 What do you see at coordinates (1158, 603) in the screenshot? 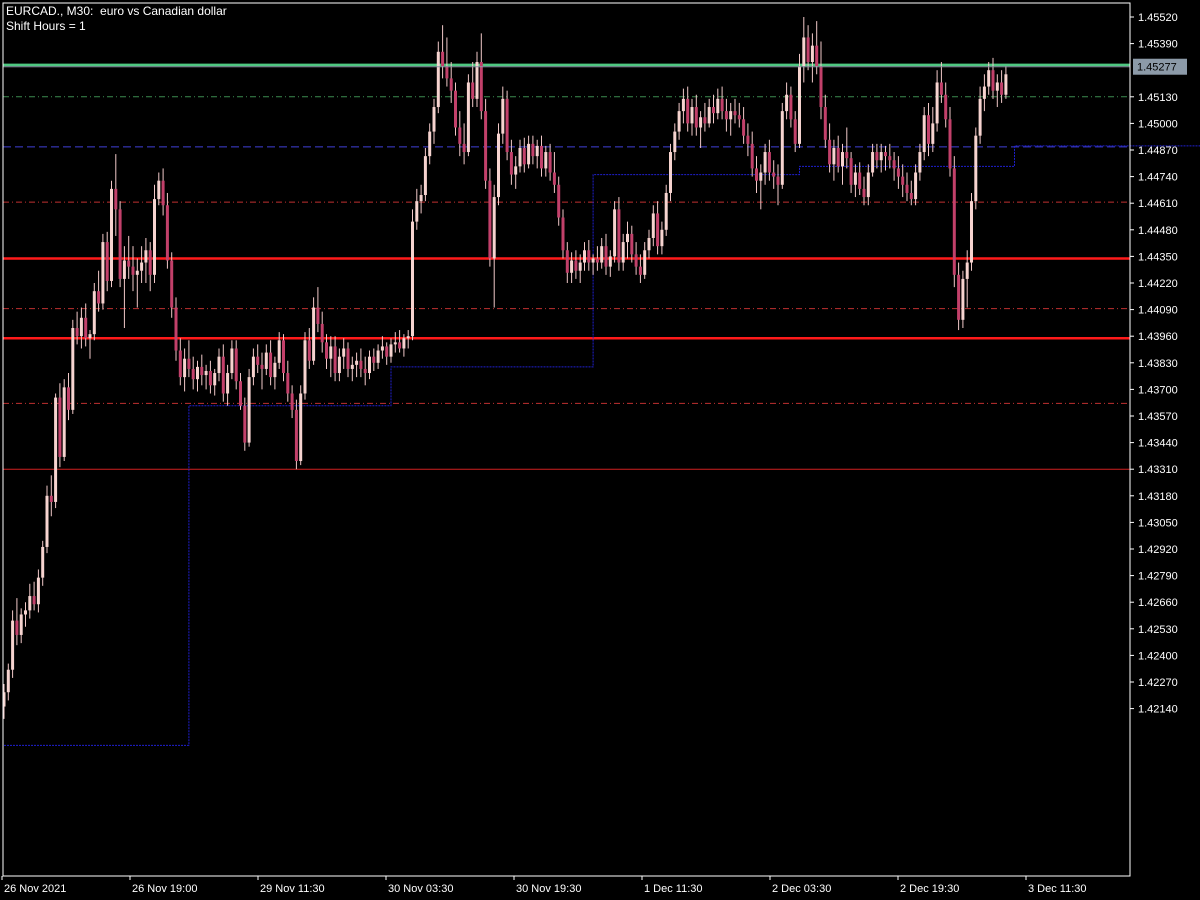
I see `y-tick-label: 1.42660` at bounding box center [1158, 603].